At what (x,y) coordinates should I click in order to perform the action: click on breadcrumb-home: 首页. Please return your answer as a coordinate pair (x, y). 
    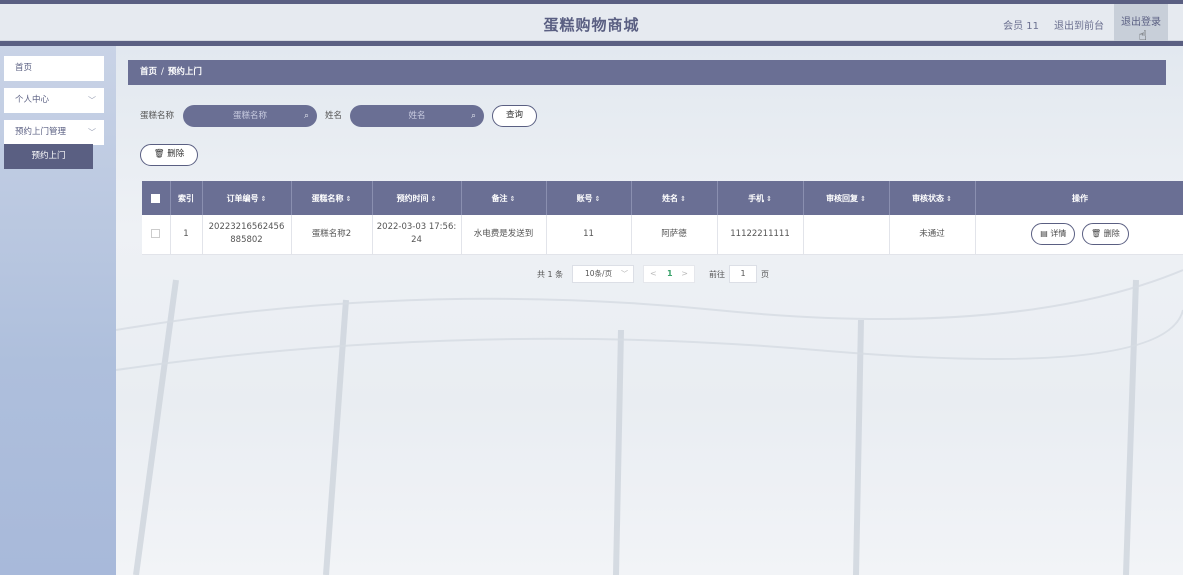
    Looking at the image, I should click on (148, 72).